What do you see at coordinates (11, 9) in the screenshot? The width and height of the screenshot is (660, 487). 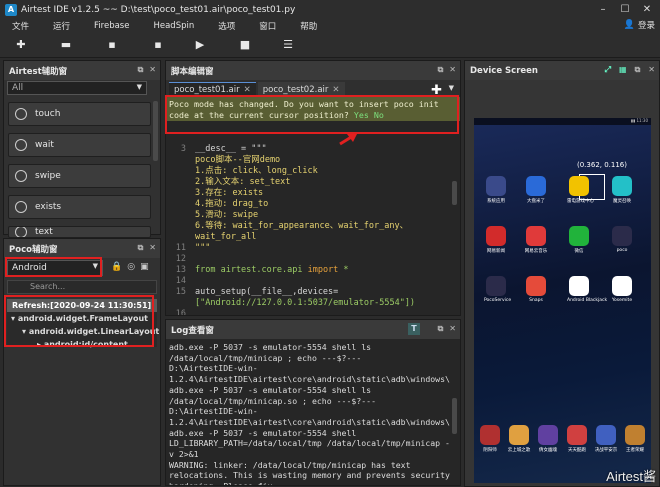 I see `app-logo-icon: A` at bounding box center [11, 9].